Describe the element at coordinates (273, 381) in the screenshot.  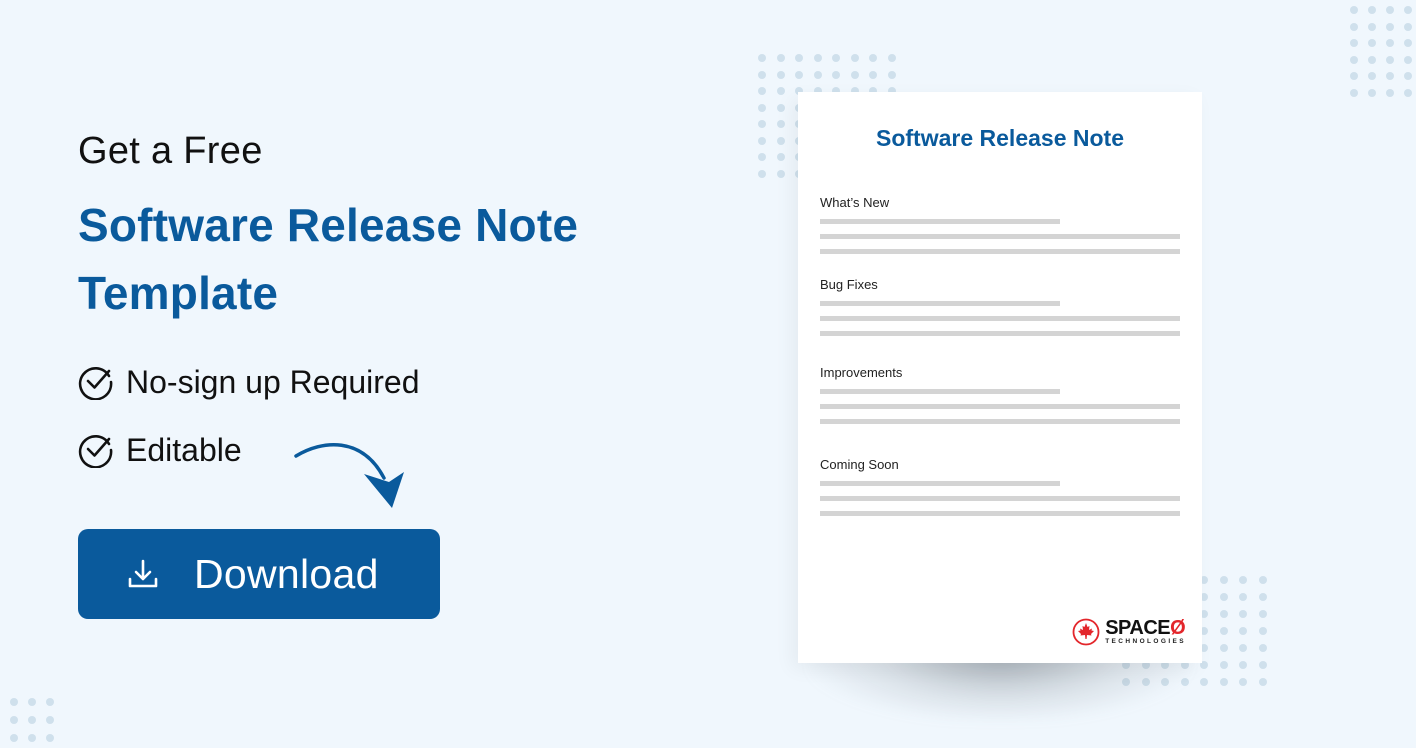
I see `feature-label: No-sign up Required` at that location.